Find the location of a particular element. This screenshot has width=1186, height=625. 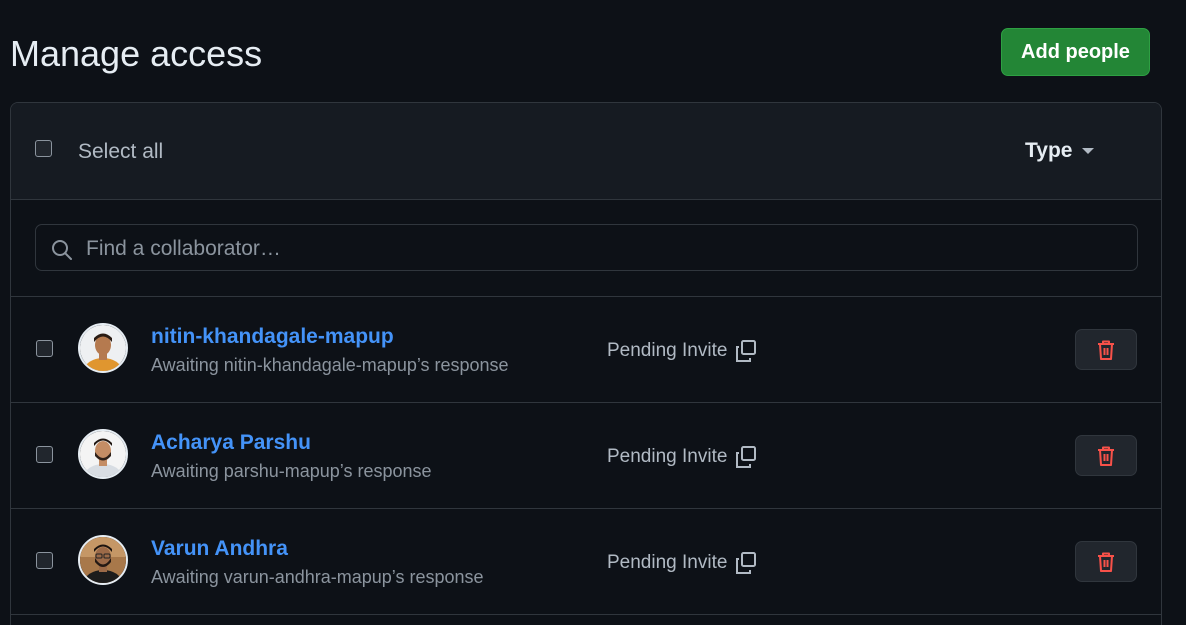

caret-down-icon is located at coordinates (1088, 151).